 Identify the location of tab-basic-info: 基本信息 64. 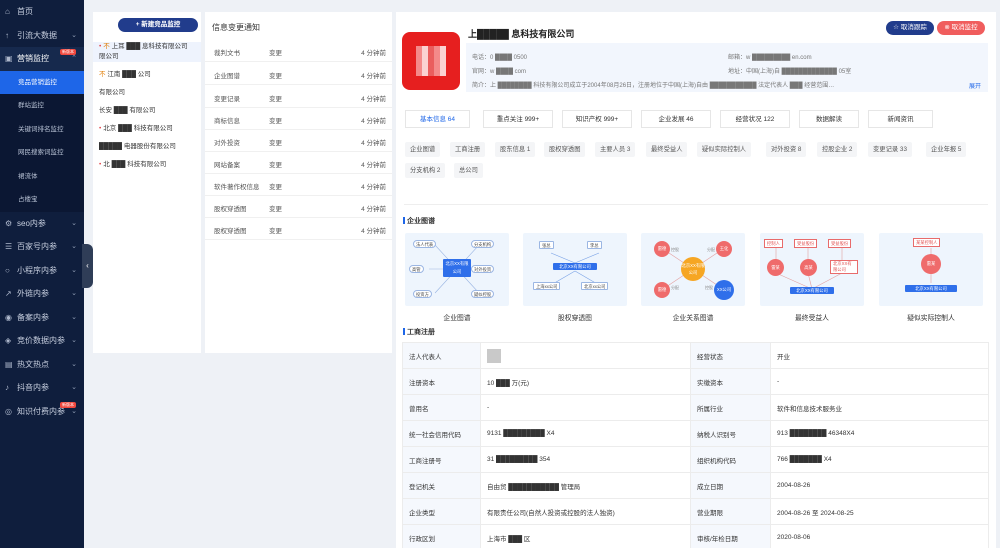
(437, 119).